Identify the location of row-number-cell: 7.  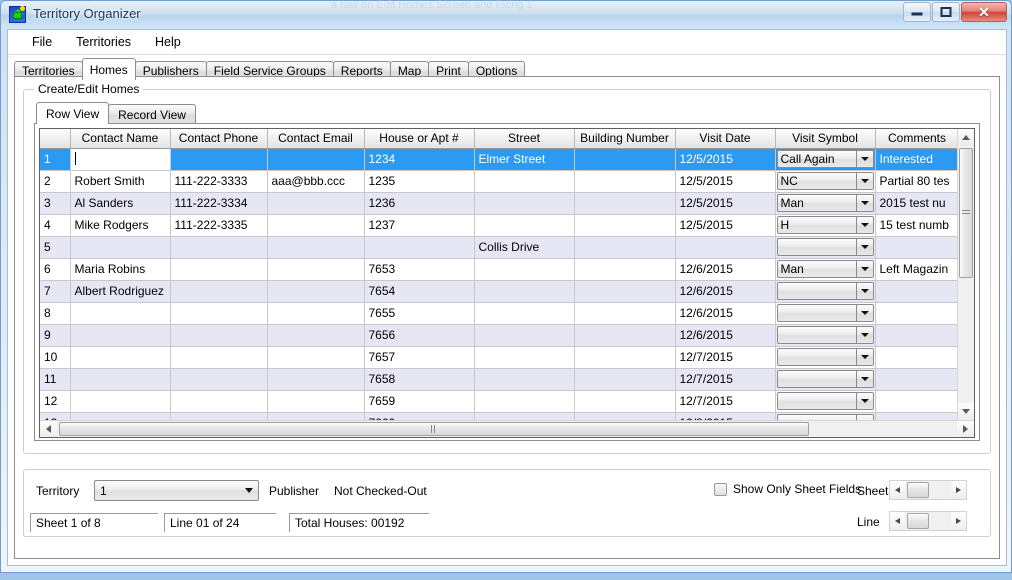
(55, 291).